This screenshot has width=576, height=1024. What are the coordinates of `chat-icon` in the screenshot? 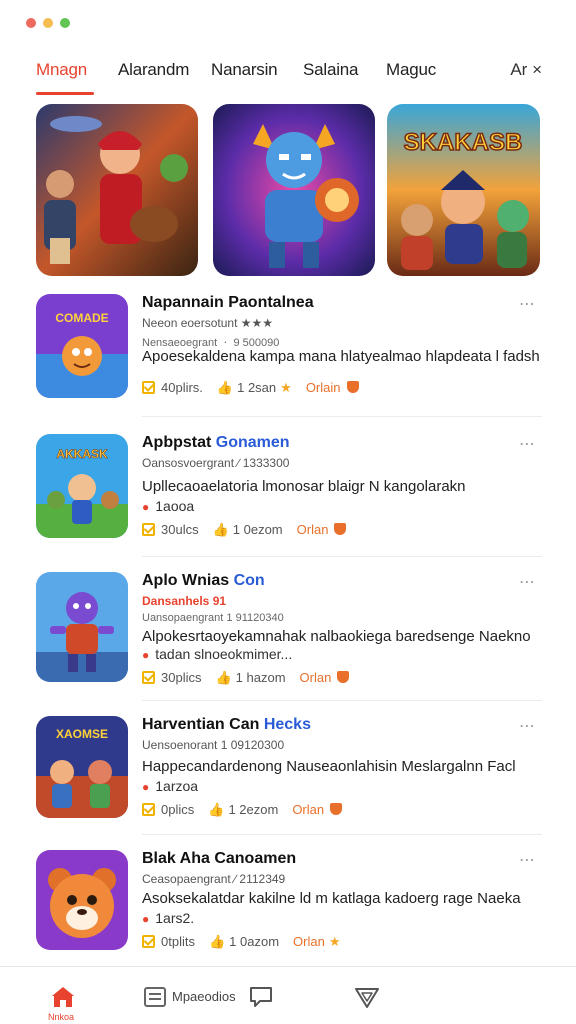 It's located at (261, 997).